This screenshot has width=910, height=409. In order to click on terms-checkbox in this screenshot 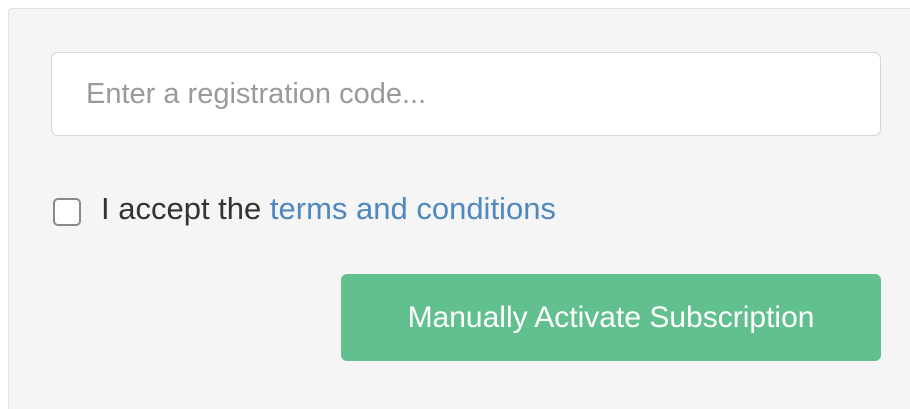, I will do `click(67, 212)`.